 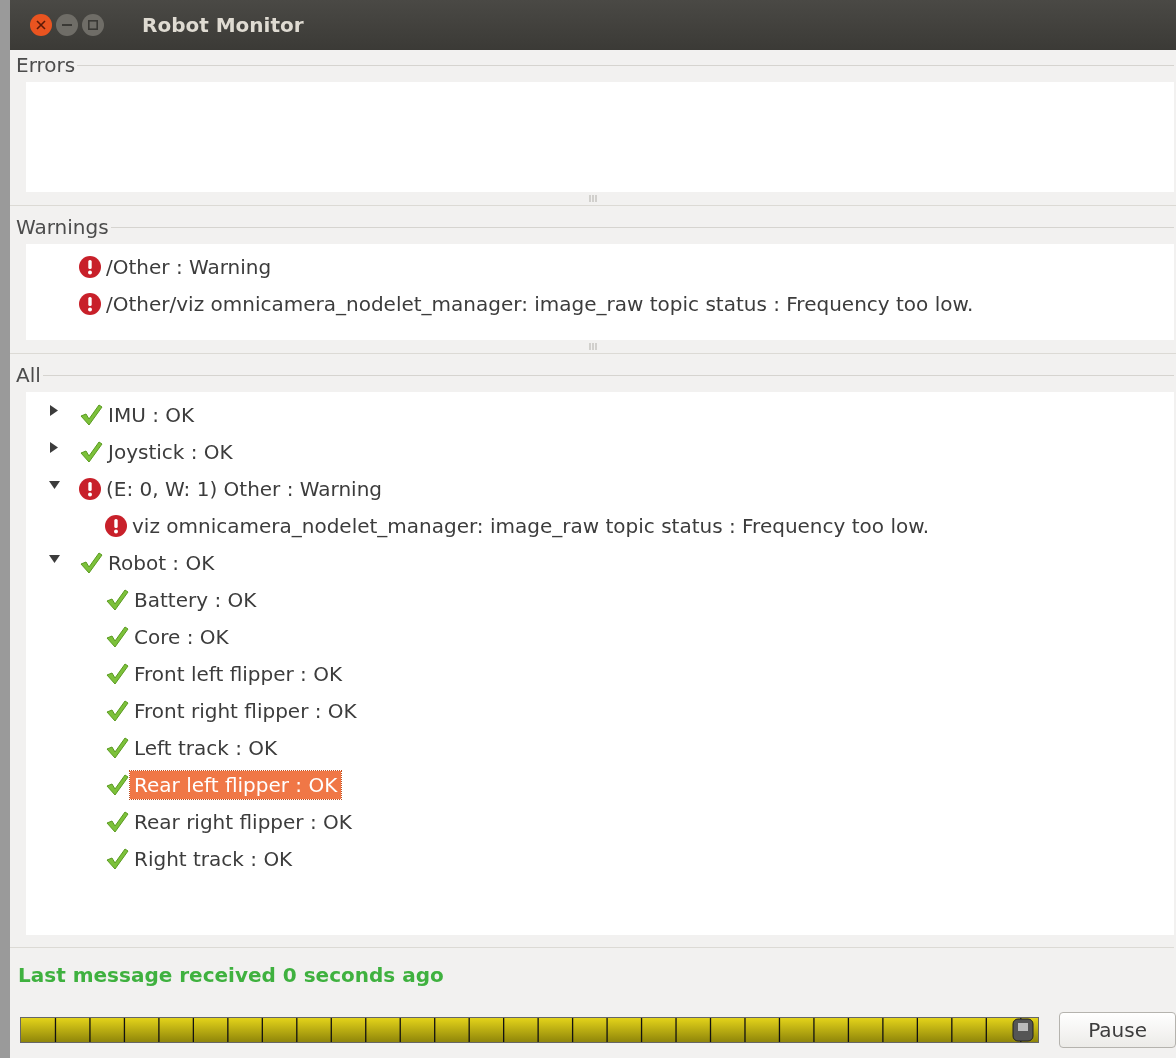 I want to click on tree-item: Core : OK, so click(x=181, y=636).